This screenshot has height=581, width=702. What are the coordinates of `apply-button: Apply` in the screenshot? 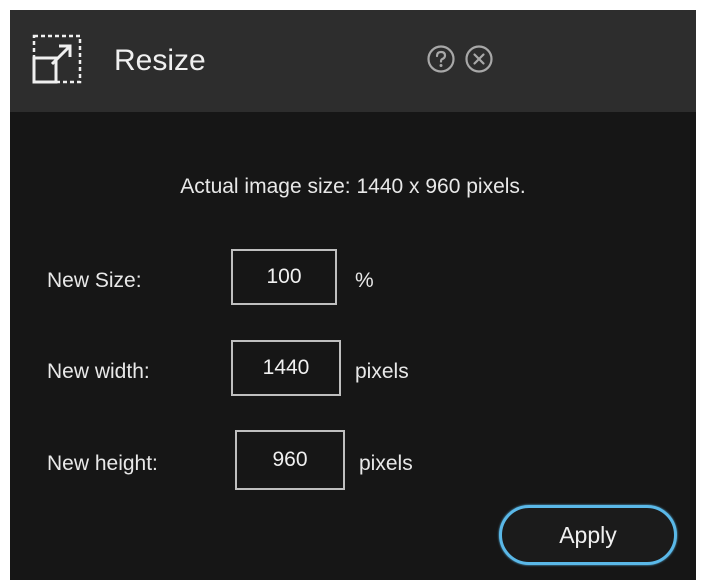 It's located at (588, 535).